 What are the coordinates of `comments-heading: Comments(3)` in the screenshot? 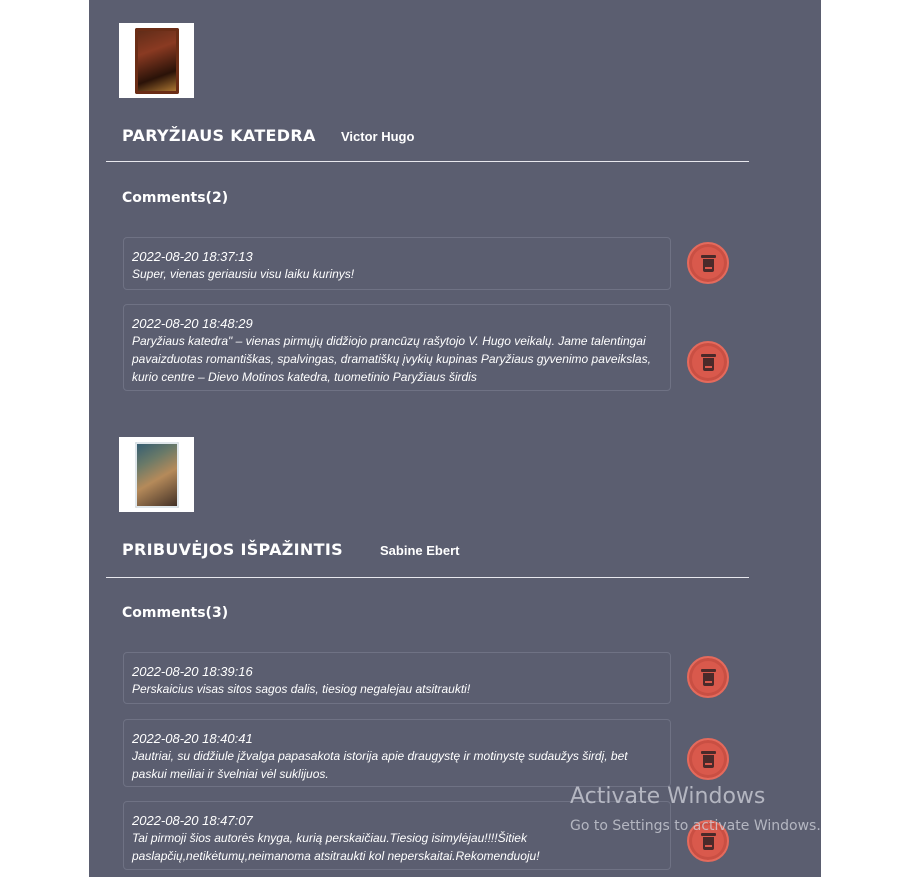 It's located at (175, 613).